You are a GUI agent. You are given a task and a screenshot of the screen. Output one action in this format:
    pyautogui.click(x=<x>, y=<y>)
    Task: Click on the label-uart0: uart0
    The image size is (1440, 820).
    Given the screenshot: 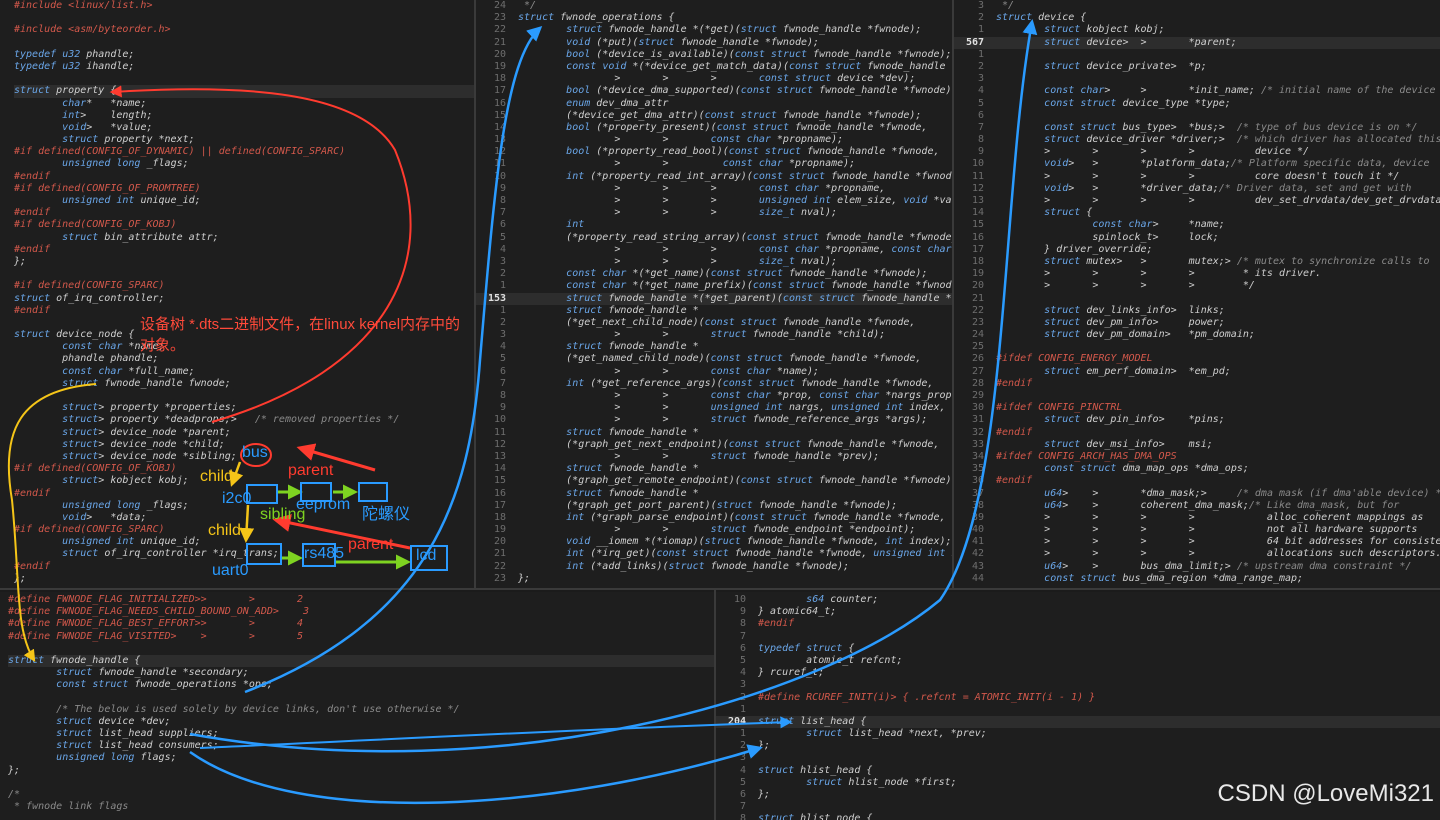 What is the action you would take?
    pyautogui.click(x=230, y=570)
    